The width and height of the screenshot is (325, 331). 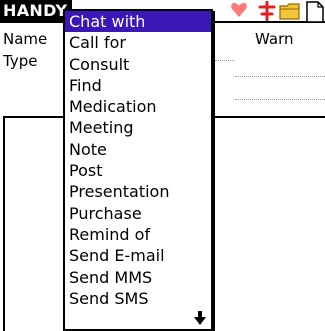 What do you see at coordinates (138, 22) in the screenshot?
I see `popup-item-chat-with: Chat with` at bounding box center [138, 22].